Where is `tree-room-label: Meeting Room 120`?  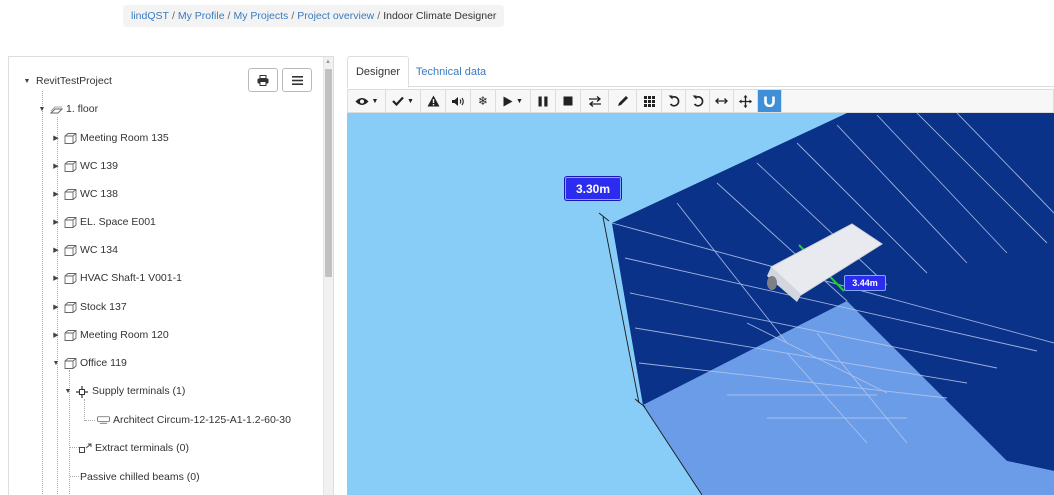 tree-room-label: Meeting Room 120 is located at coordinates (124, 335).